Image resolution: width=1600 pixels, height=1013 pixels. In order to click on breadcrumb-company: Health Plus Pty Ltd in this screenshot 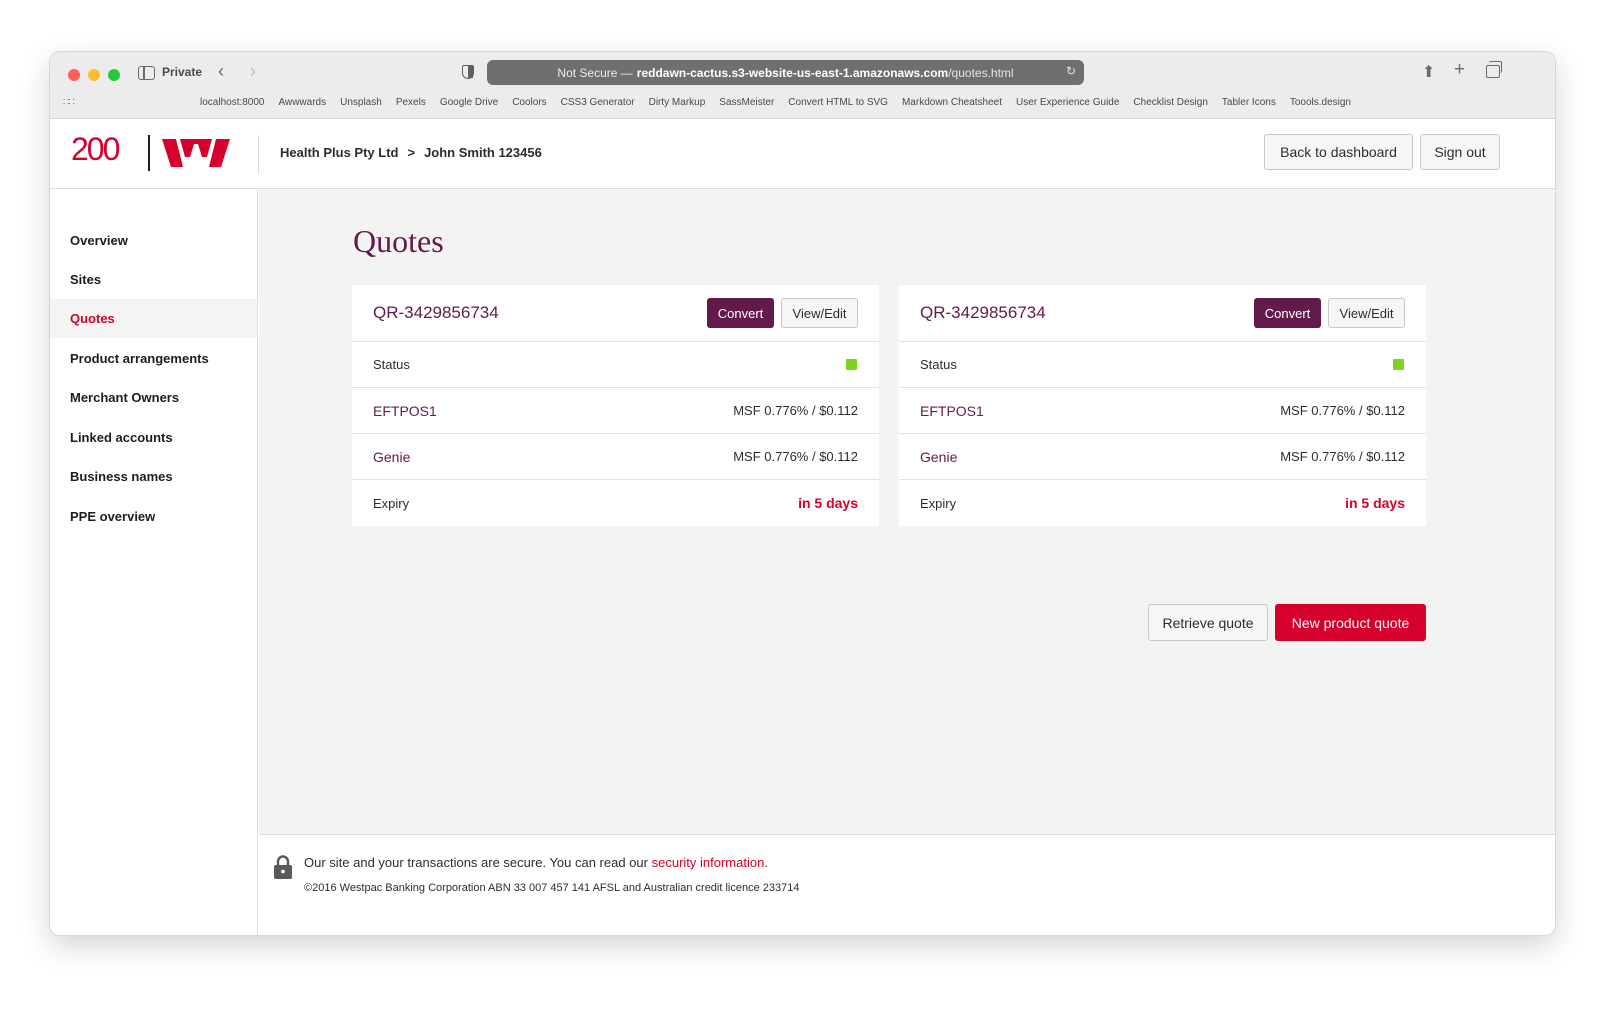, I will do `click(339, 152)`.